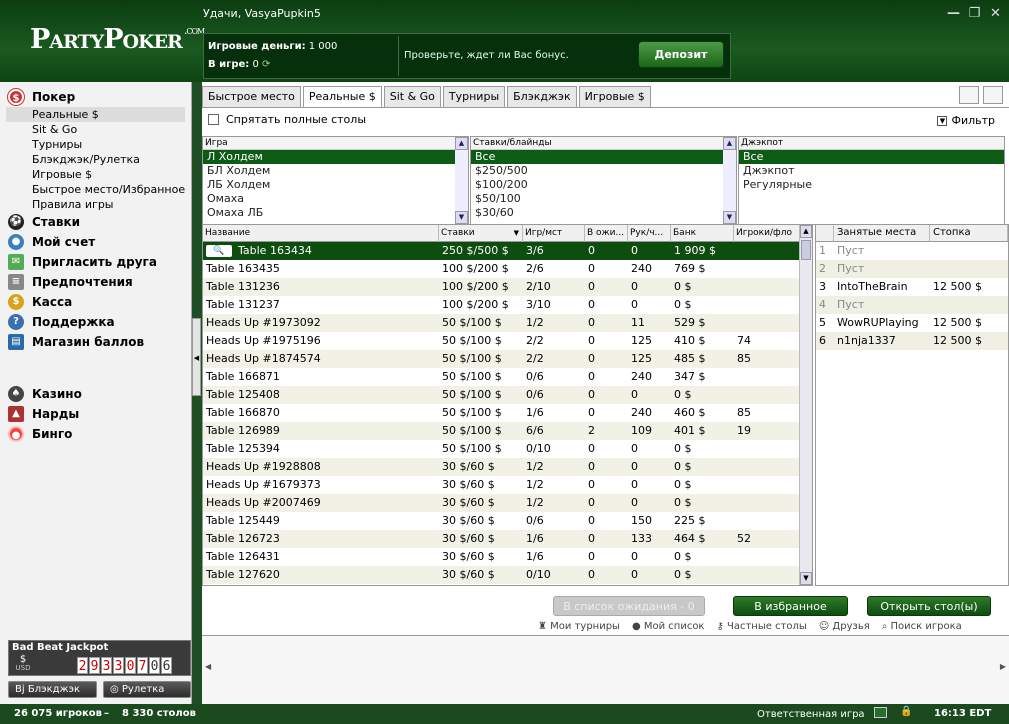 The height and width of the screenshot is (724, 1009). I want to click on nav-bets: ⚽ Ставки, so click(95, 222).